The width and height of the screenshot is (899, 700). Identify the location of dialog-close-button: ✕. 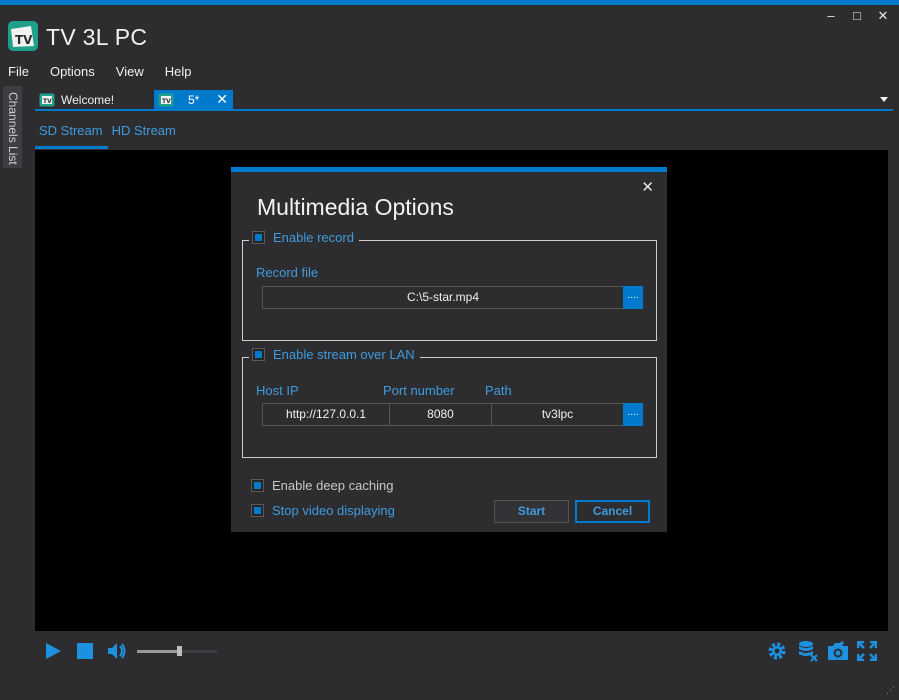
(647, 187).